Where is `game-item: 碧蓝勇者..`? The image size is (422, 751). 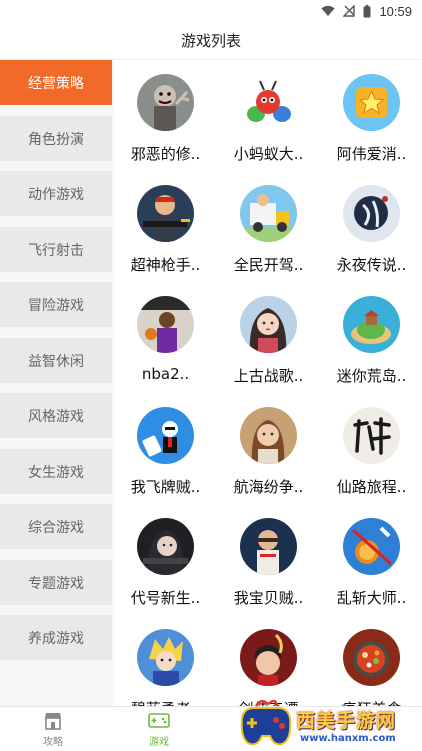
game-item: 碧蓝勇者.. is located at coordinates (165, 660).